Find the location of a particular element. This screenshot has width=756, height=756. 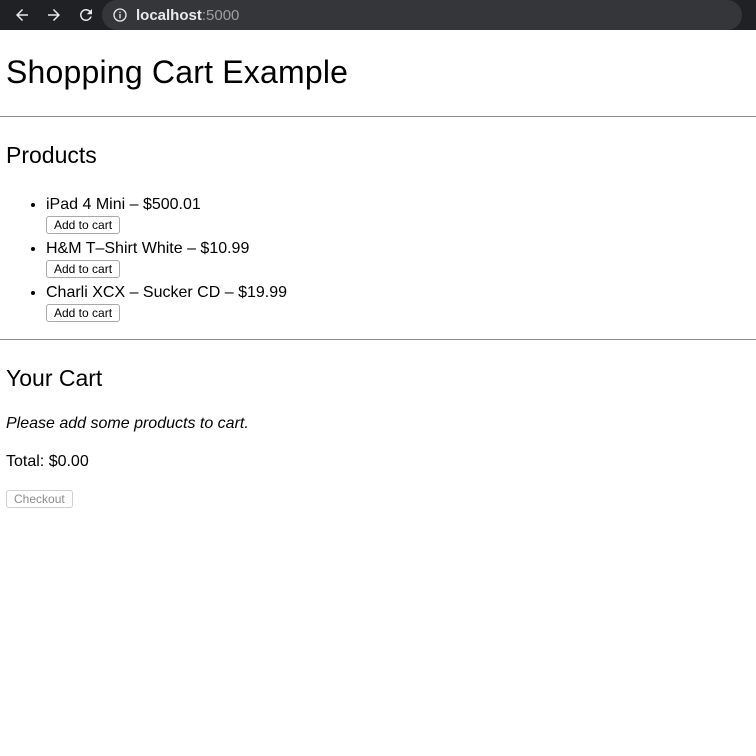

address-bar: localhost:5000 is located at coordinates (422, 15).